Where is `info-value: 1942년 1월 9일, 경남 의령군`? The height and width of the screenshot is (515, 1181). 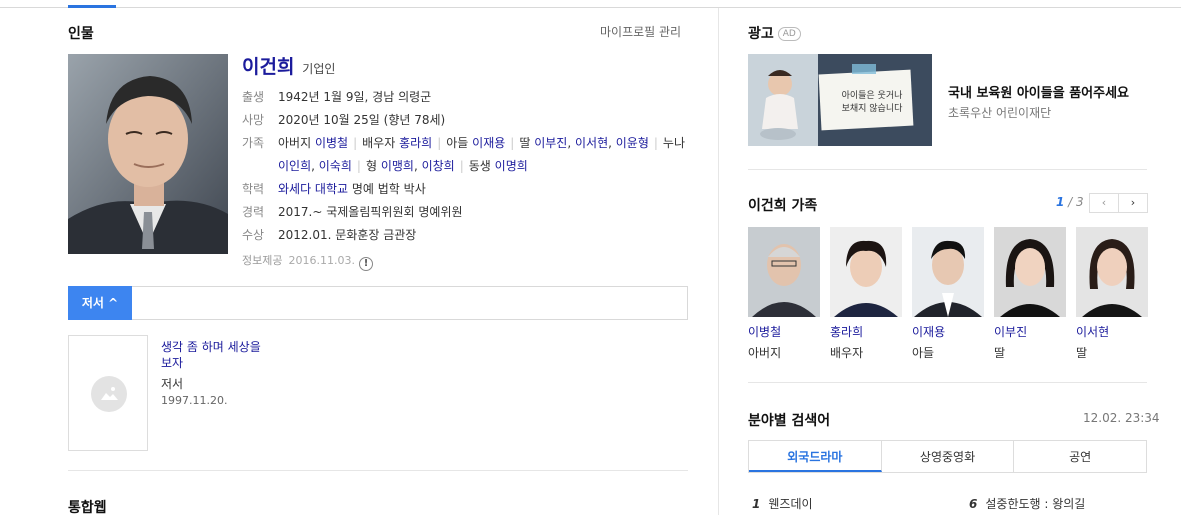 info-value: 1942년 1월 9일, 경남 의령군 is located at coordinates (355, 97).